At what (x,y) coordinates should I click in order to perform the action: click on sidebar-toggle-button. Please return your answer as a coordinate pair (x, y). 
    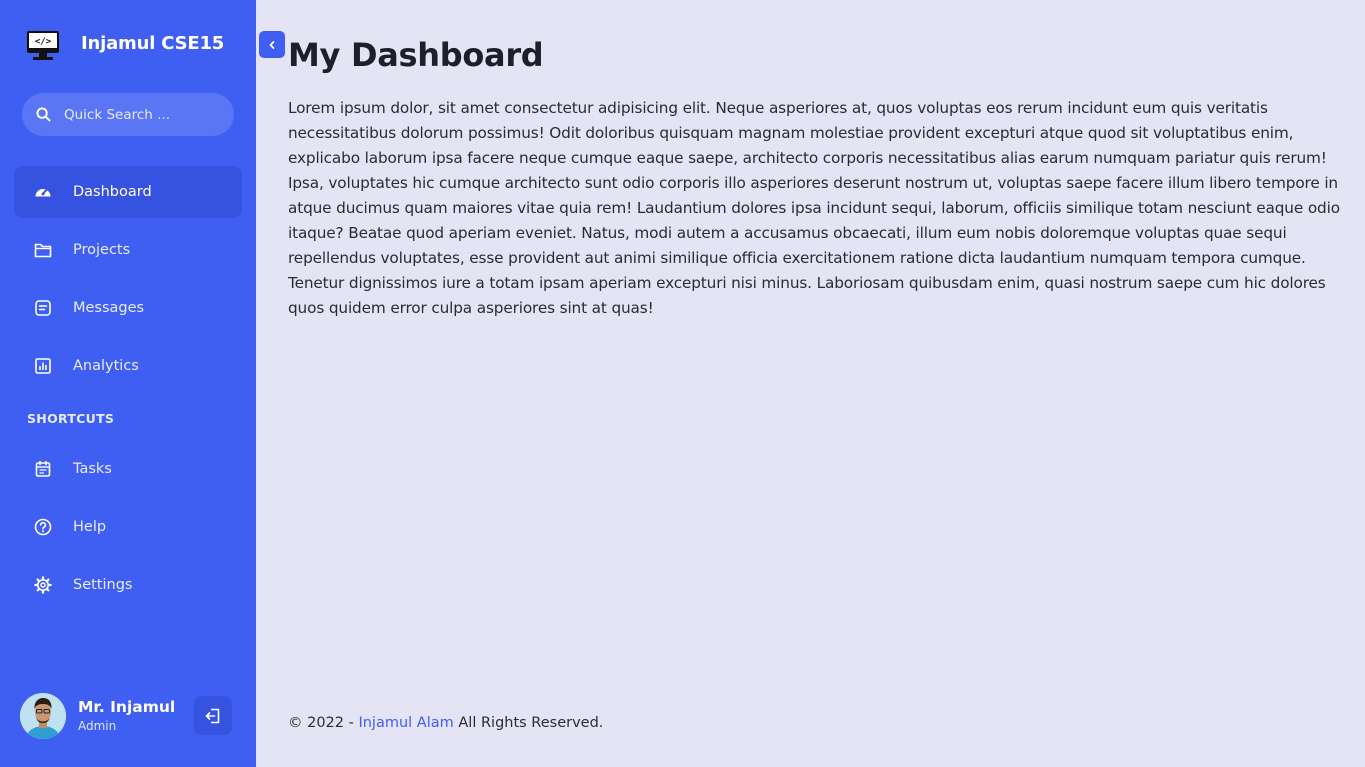
    Looking at the image, I should click on (272, 44).